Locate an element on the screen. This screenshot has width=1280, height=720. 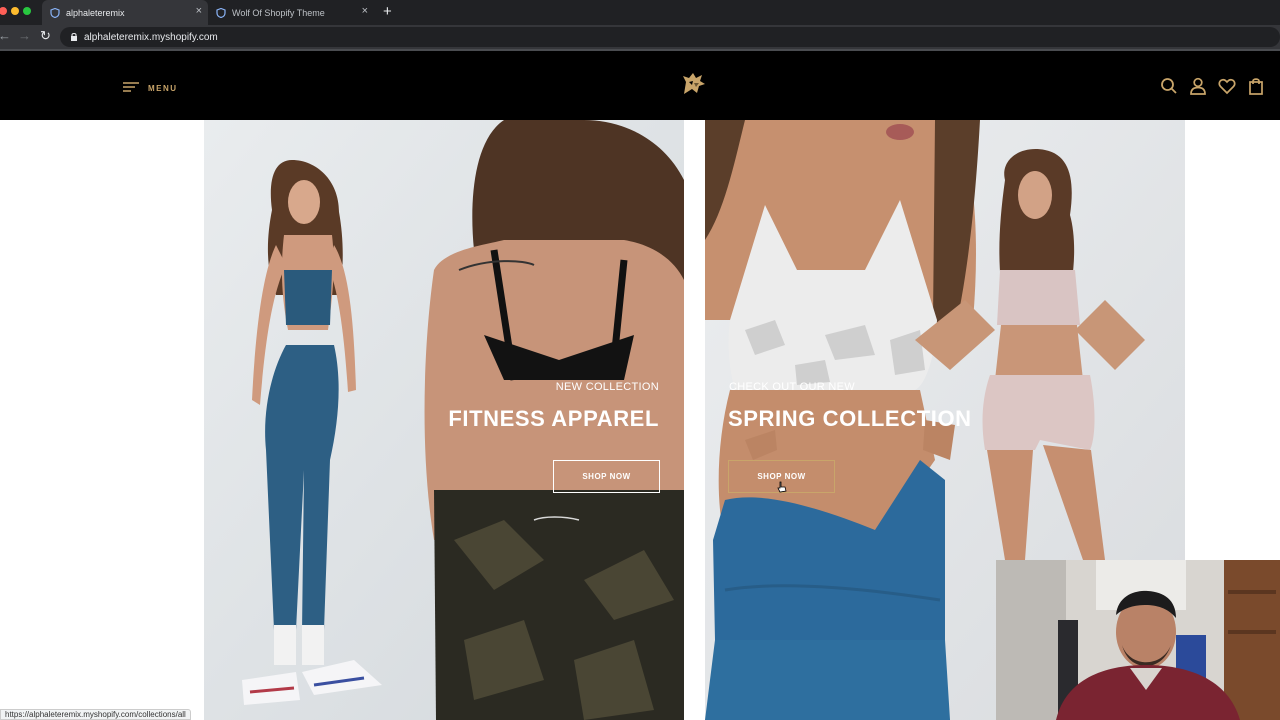
hero-right-title: SPRING COLLECTION is located at coordinates (850, 418).